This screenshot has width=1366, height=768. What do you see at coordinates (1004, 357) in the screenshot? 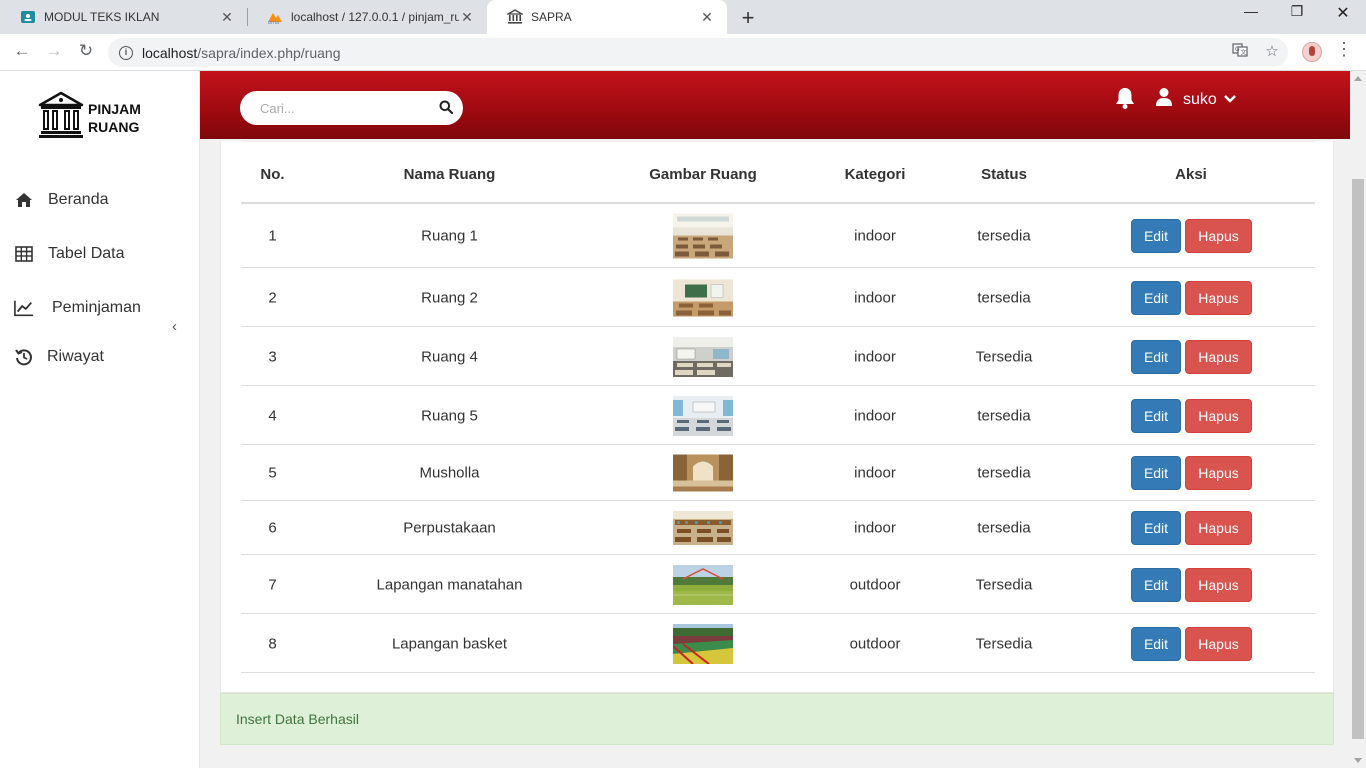
I see `cell-status: Tersedia` at bounding box center [1004, 357].